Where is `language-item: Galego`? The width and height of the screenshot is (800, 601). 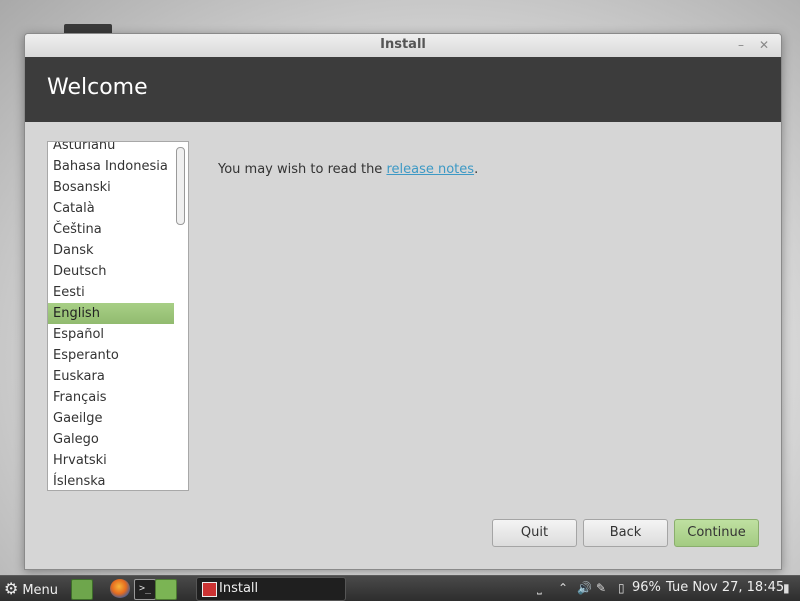 language-item: Galego is located at coordinates (112, 439).